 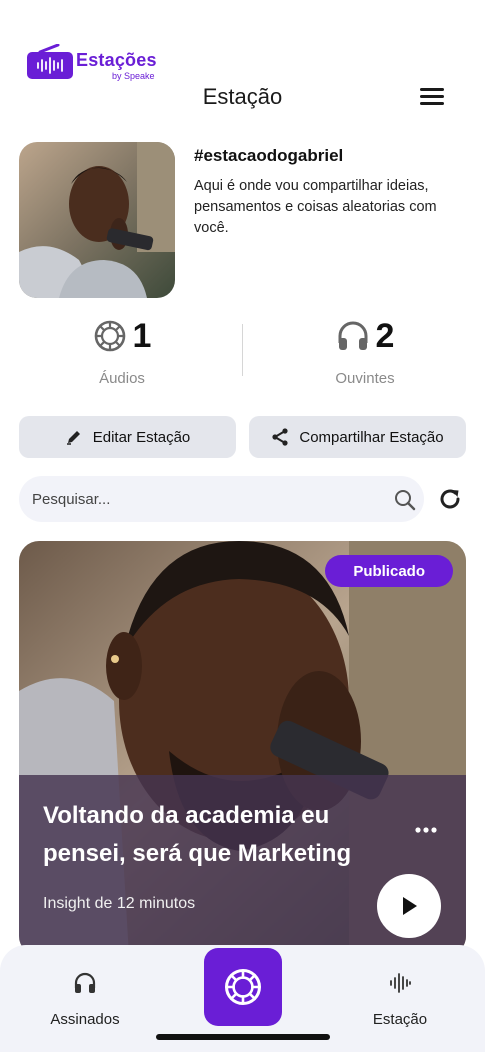 I want to click on play-icon, so click(x=410, y=906).